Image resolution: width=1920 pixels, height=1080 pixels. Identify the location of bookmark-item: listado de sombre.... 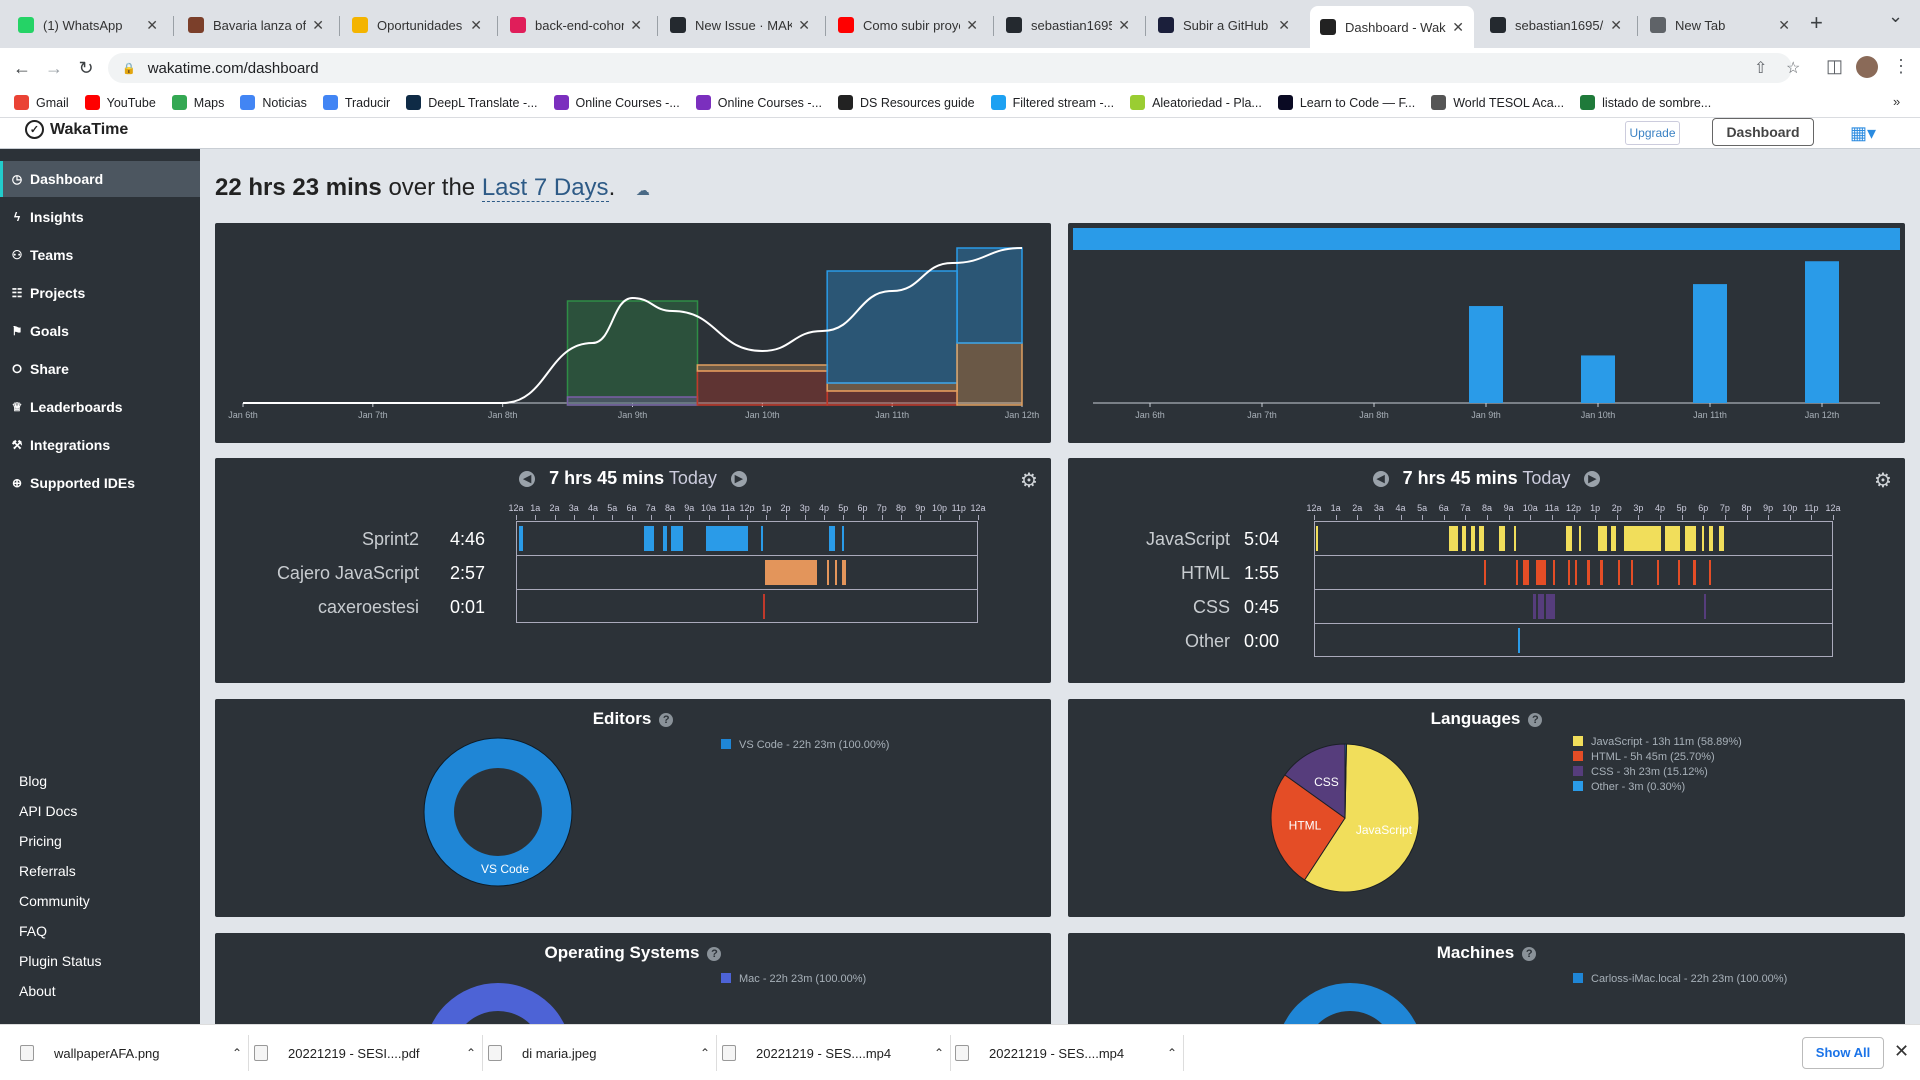
(1645, 102).